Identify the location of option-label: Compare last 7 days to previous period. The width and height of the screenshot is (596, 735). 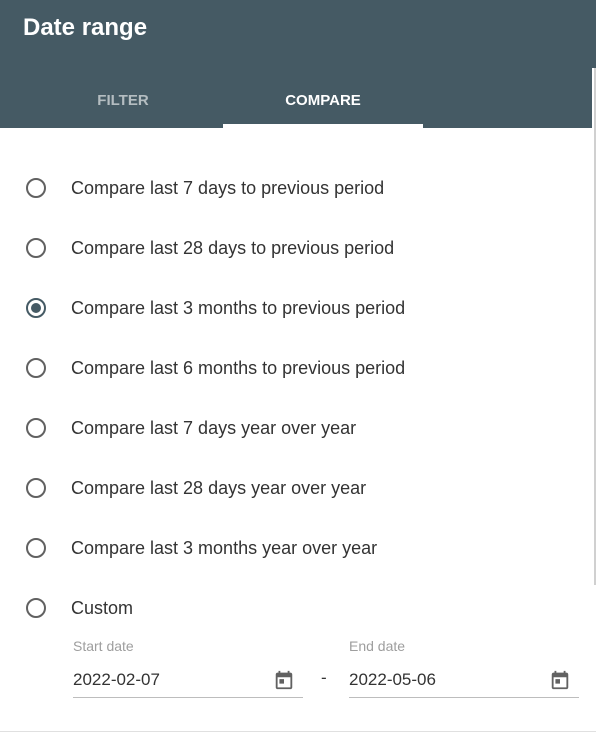
(228, 187).